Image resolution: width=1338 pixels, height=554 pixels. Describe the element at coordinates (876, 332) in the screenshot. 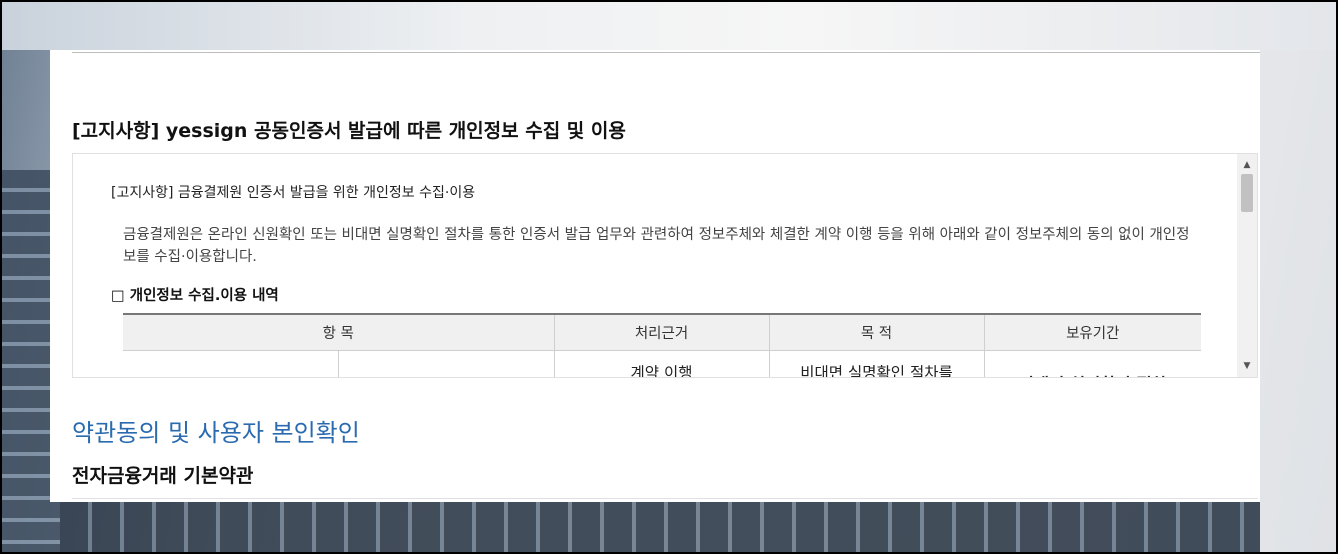

I see `table-header-purpose: 목 적` at that location.